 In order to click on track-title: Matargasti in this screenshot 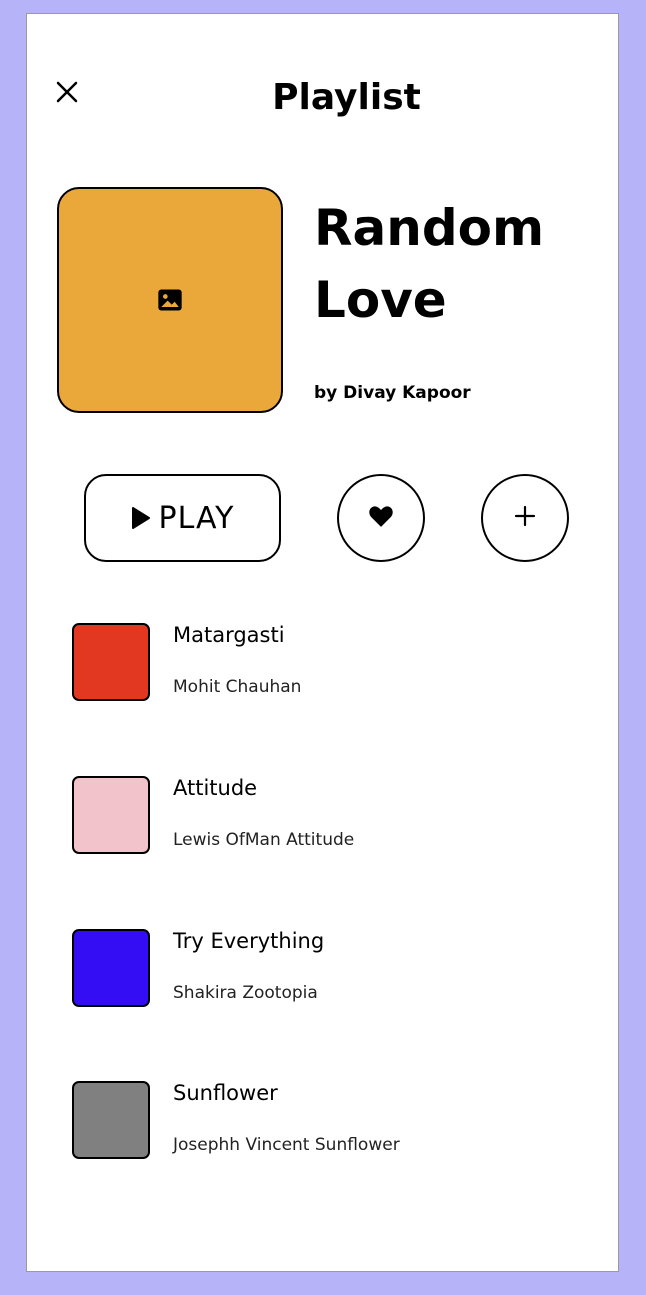, I will do `click(229, 635)`.